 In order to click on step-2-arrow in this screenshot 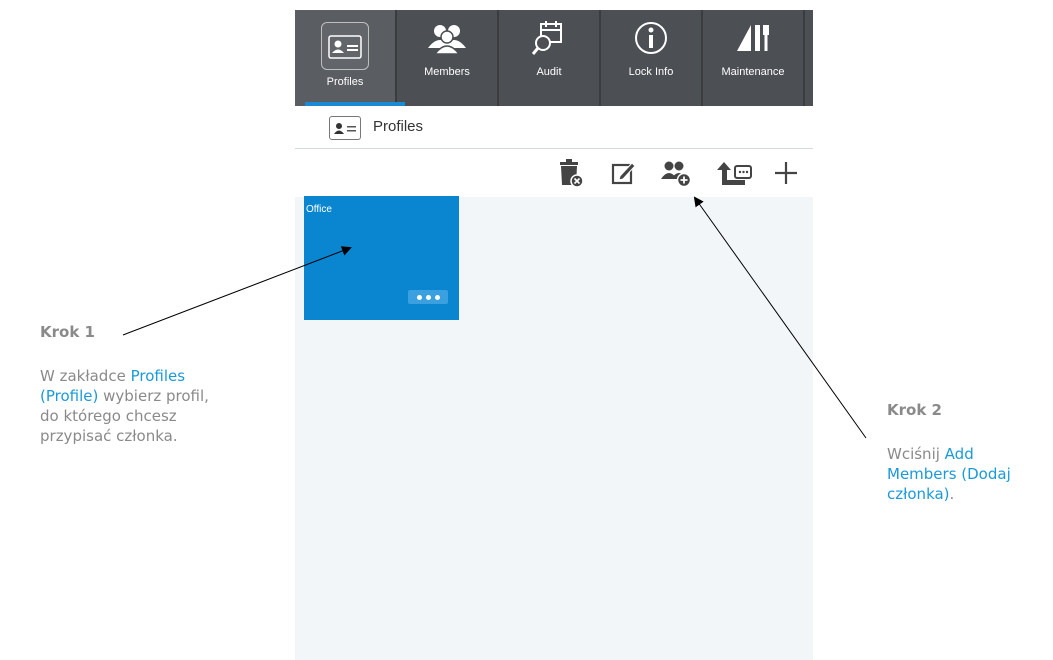, I will do `click(780, 317)`.